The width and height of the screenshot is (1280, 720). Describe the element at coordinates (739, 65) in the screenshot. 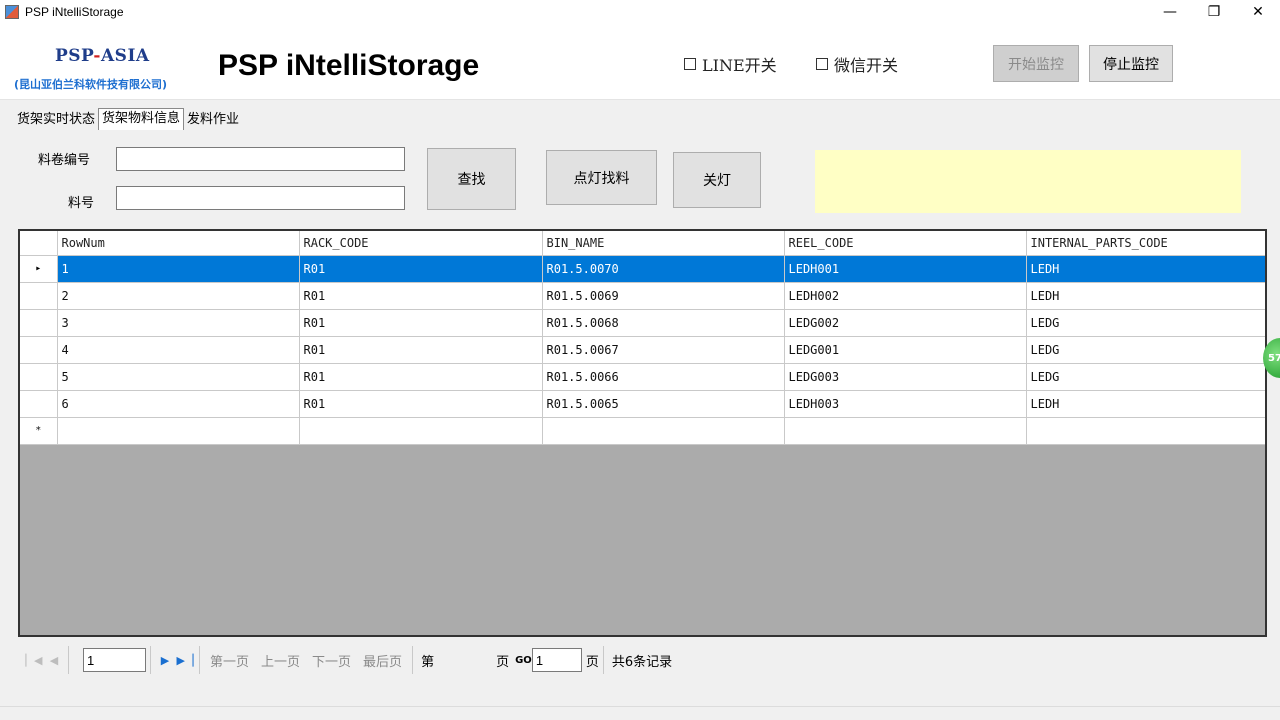

I see `line-switch-label: LINE开关` at that location.